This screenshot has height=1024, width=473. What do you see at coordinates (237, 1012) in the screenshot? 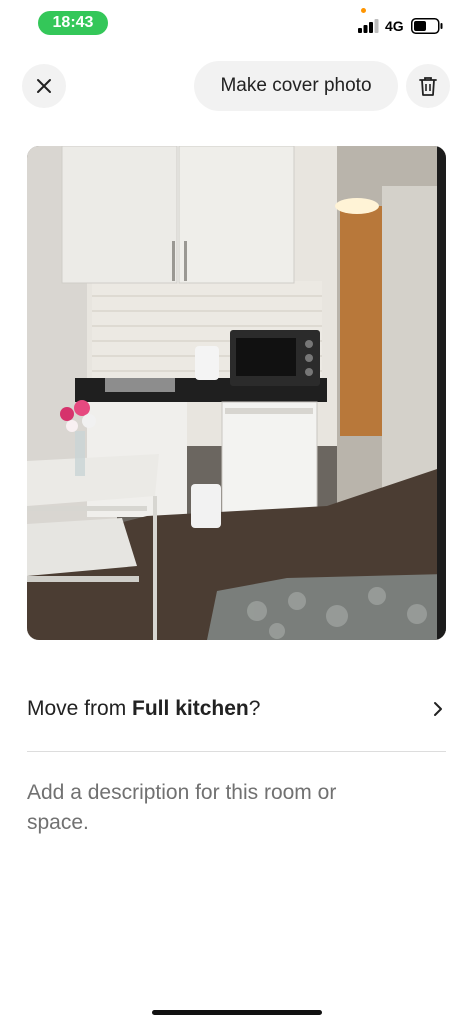
I see `home-indicator` at bounding box center [237, 1012].